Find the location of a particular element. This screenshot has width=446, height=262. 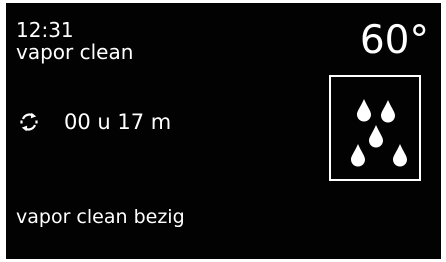

status-message: vapor clean bezig is located at coordinates (100, 217).